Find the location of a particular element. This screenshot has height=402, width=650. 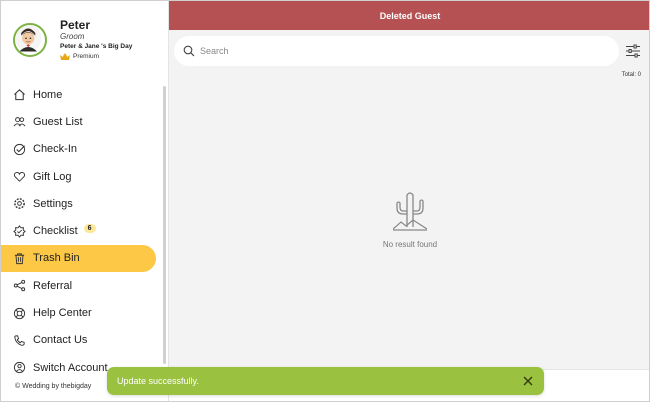

sidebar-item-contact-us: Contact Us is located at coordinates (81, 340).